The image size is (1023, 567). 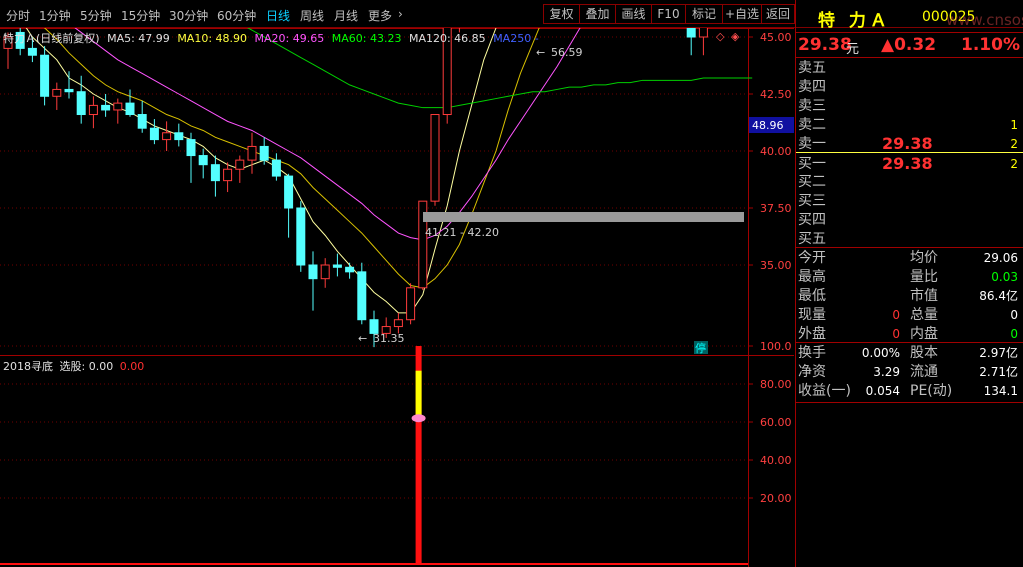 What do you see at coordinates (812, 163) in the screenshot?
I see `book-label: 买一` at bounding box center [812, 163].